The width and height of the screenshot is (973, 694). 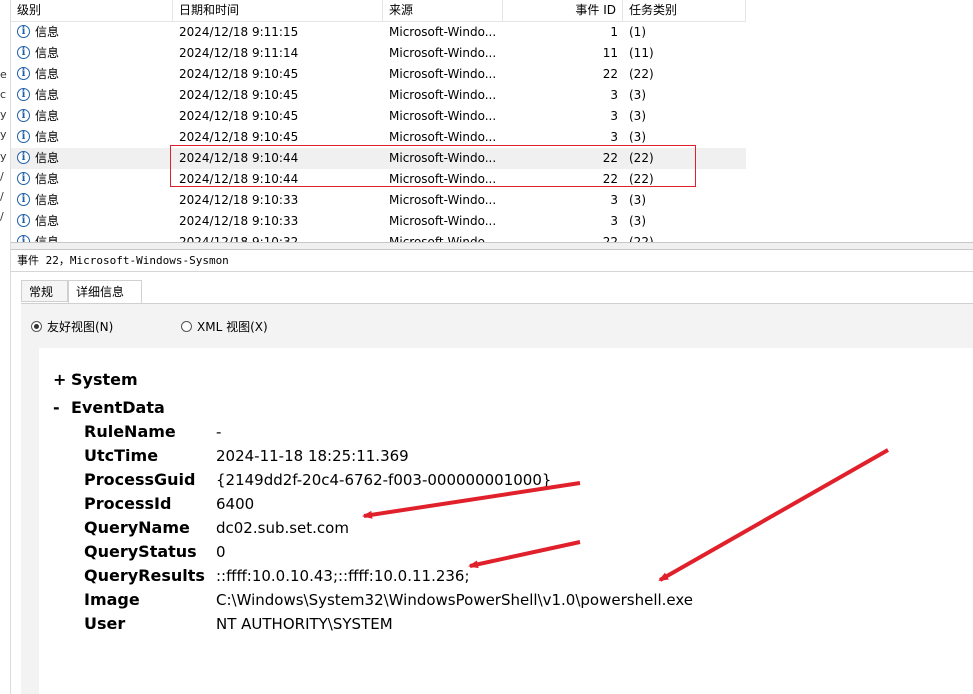 What do you see at coordinates (610, 238) in the screenshot?
I see `cell-event-id: 22` at bounding box center [610, 238].